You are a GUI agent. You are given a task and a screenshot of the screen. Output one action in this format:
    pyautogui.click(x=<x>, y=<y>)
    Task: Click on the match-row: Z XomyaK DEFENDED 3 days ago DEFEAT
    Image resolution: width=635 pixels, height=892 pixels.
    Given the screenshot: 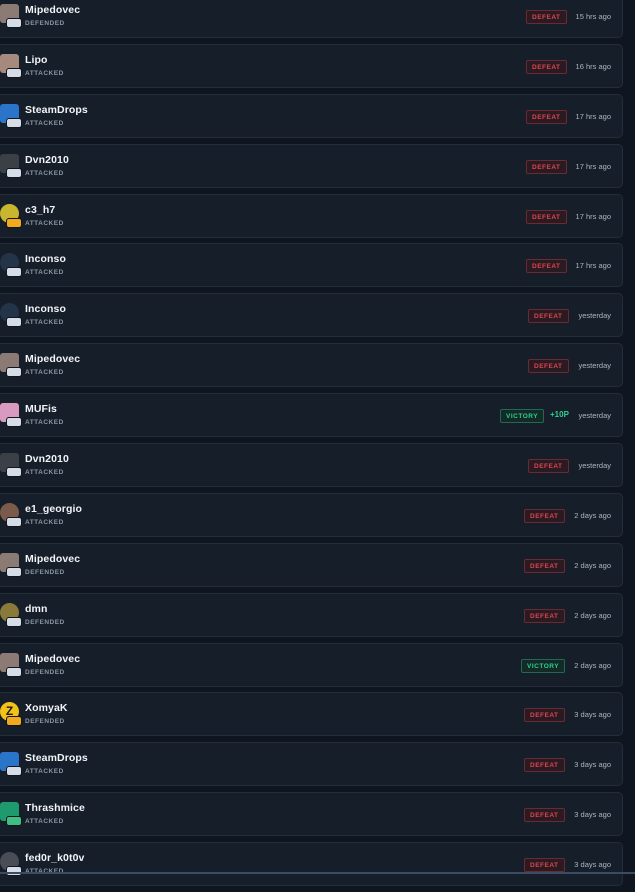 What is the action you would take?
    pyautogui.click(x=311, y=714)
    